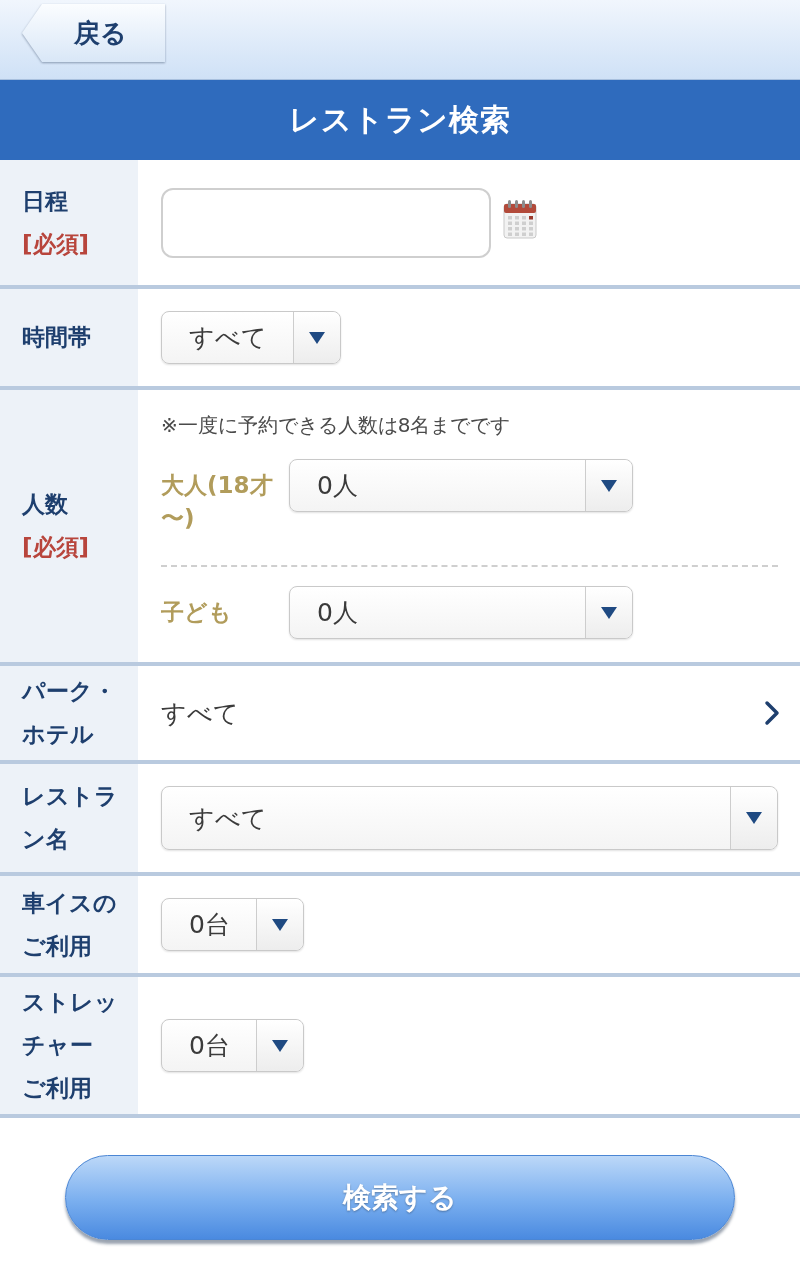 This screenshot has height=1280, width=800. I want to click on field-label: 時間帯, so click(56, 337).